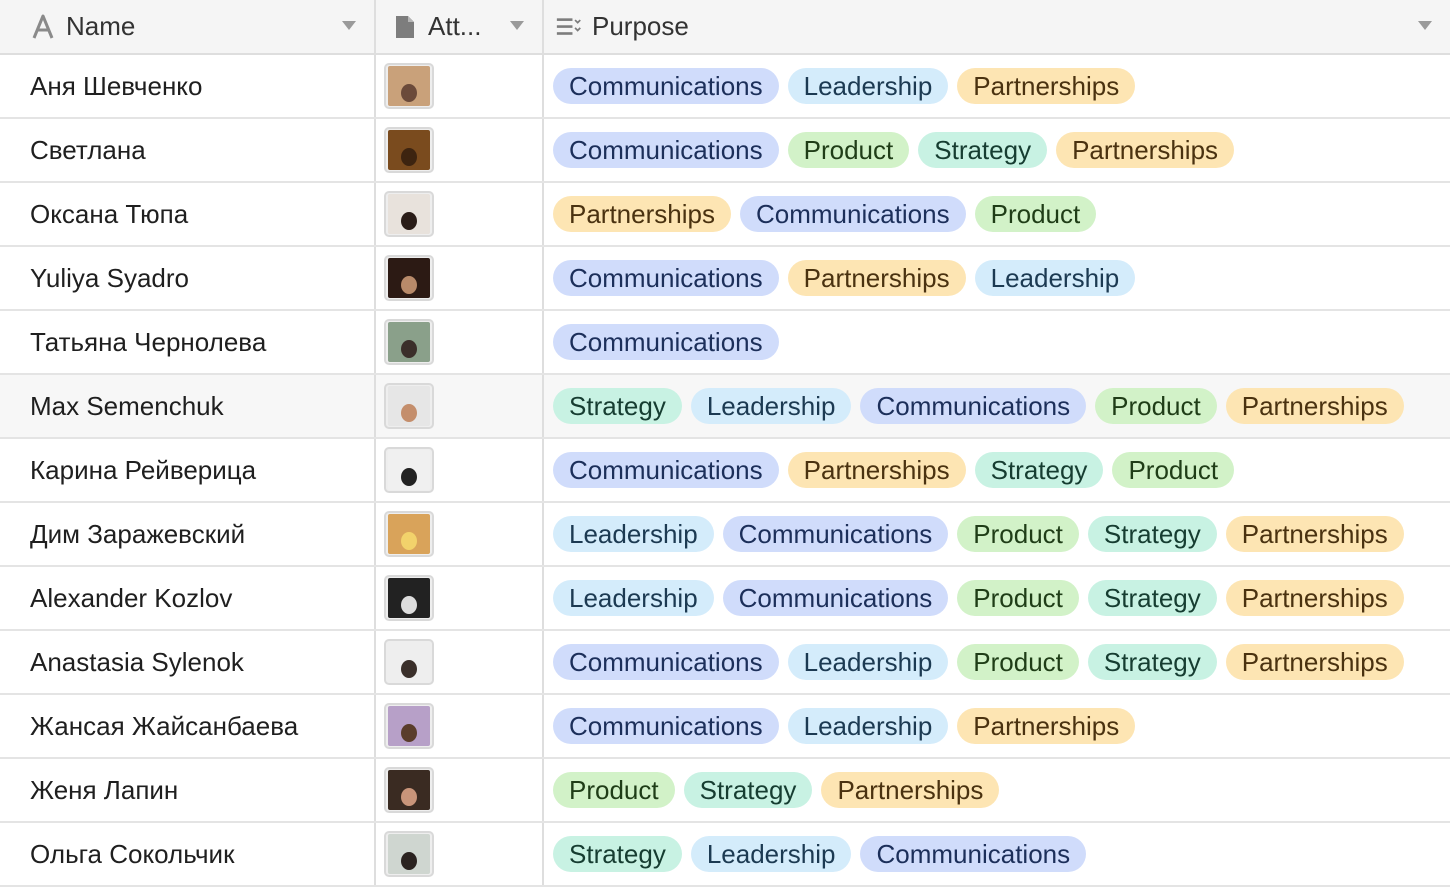 The width and height of the screenshot is (1450, 890). I want to click on name-cell: Anastasia Sylenok, so click(188, 662).